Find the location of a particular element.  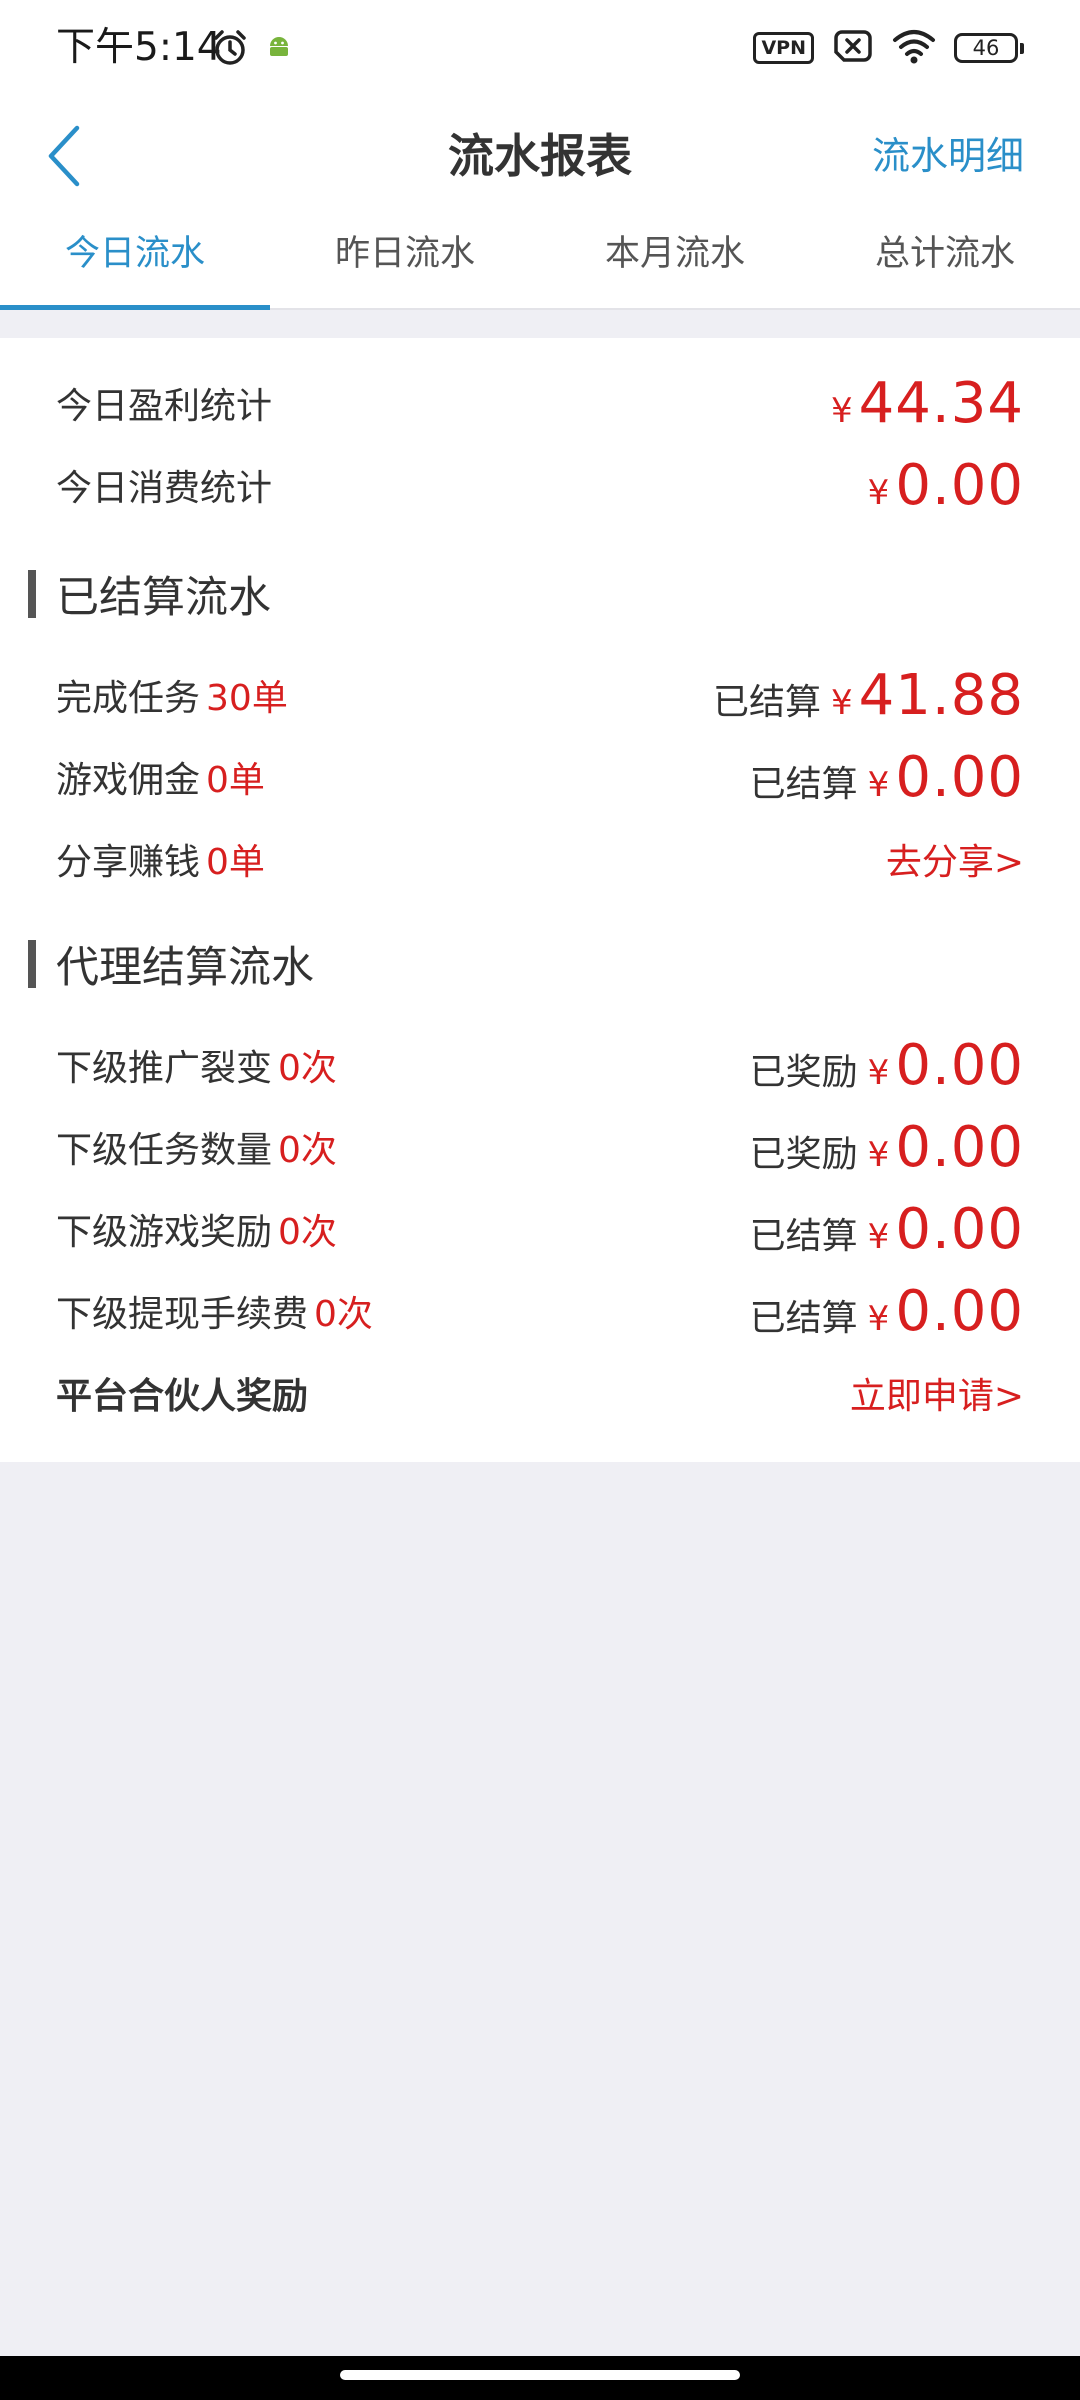

apply-now-link: 立即申请> is located at coordinates (937, 1393).